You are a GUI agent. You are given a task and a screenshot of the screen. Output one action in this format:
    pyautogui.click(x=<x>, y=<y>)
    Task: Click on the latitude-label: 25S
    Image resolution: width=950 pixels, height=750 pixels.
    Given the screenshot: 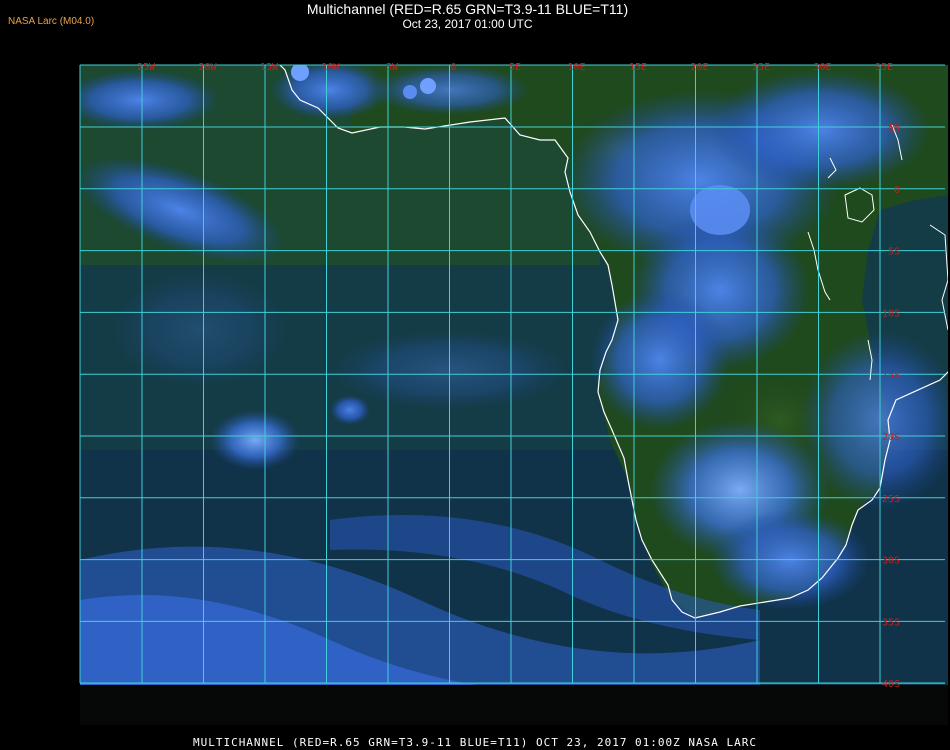 What is the action you would take?
    pyautogui.click(x=891, y=499)
    